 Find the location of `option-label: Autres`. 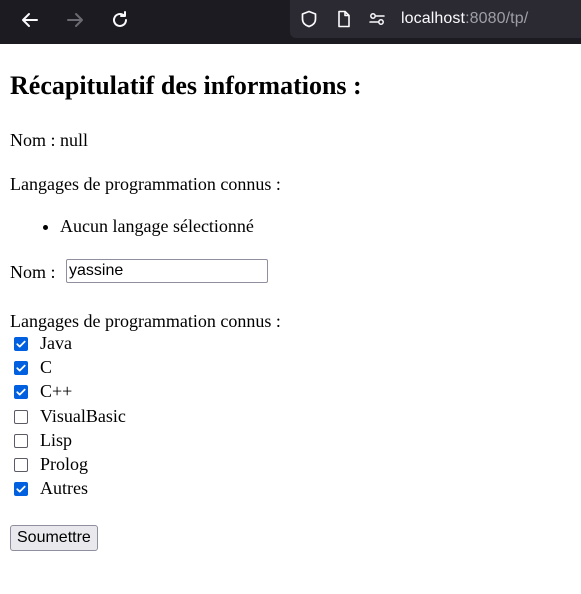

option-label: Autres is located at coordinates (64, 488).